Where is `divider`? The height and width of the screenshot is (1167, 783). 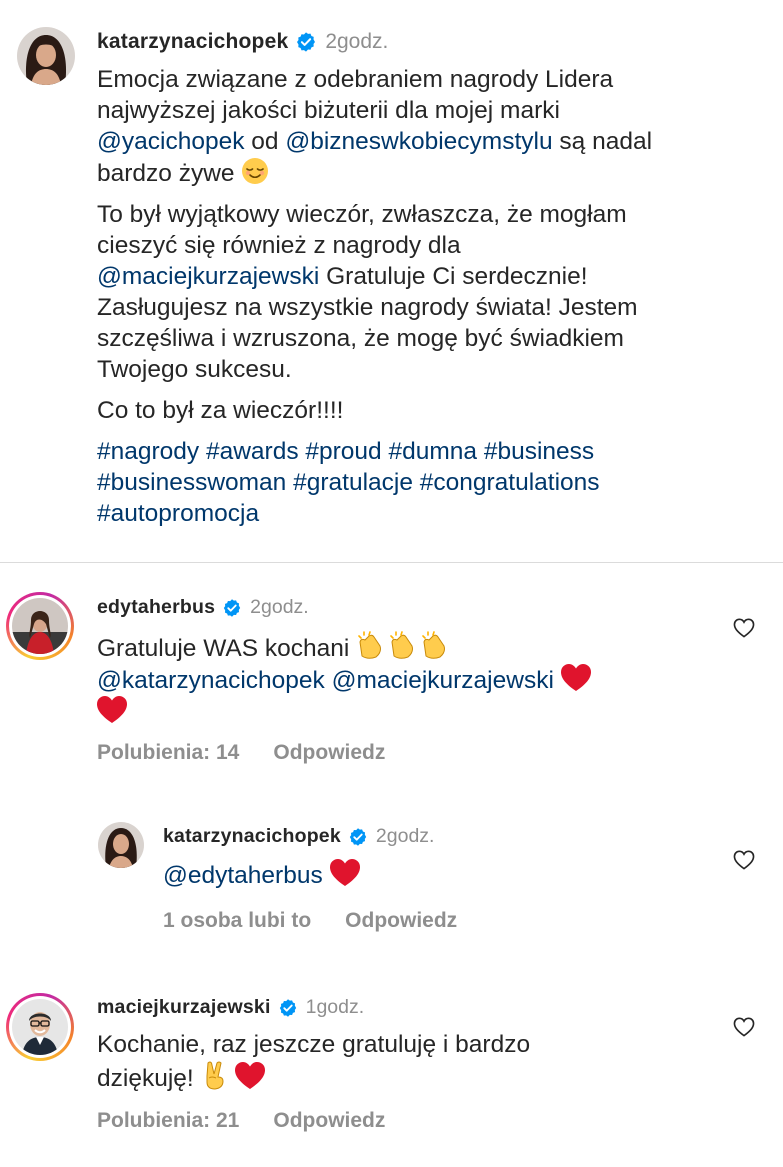
divider is located at coordinates (391, 562).